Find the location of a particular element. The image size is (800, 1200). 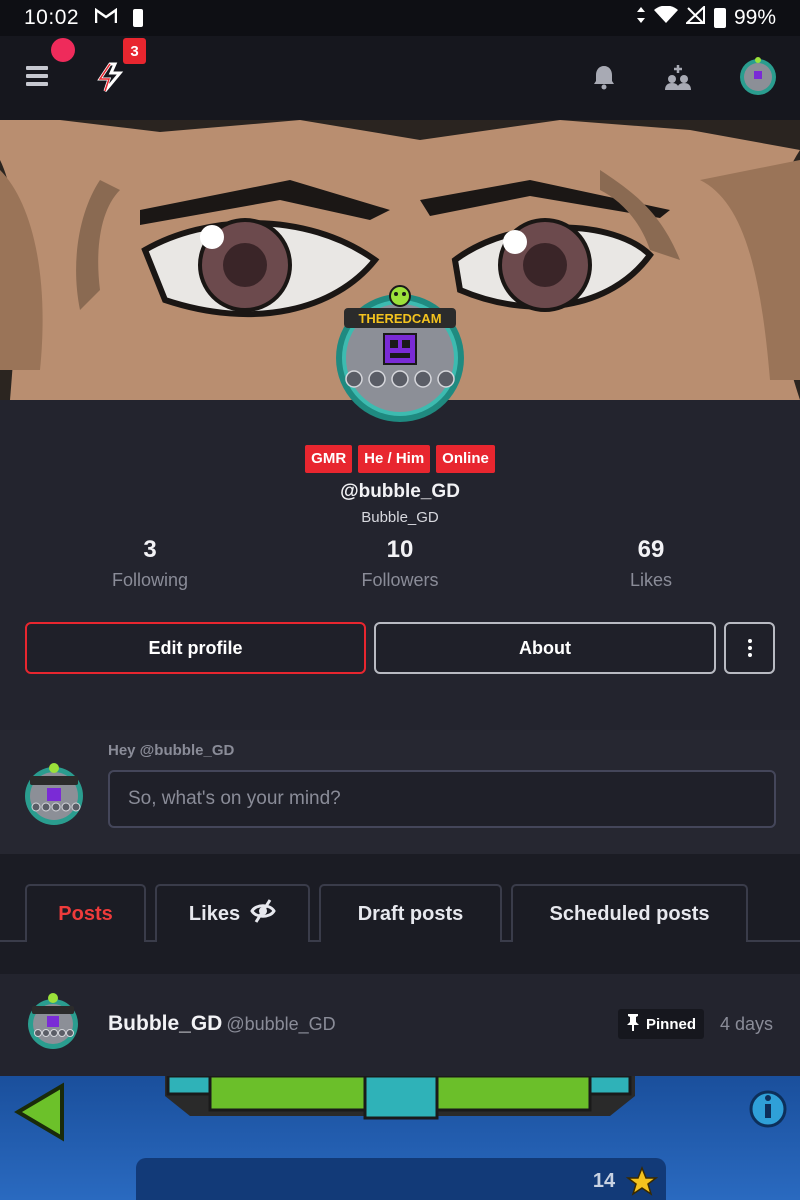

tab-label: Scheduled posts is located at coordinates (629, 913).